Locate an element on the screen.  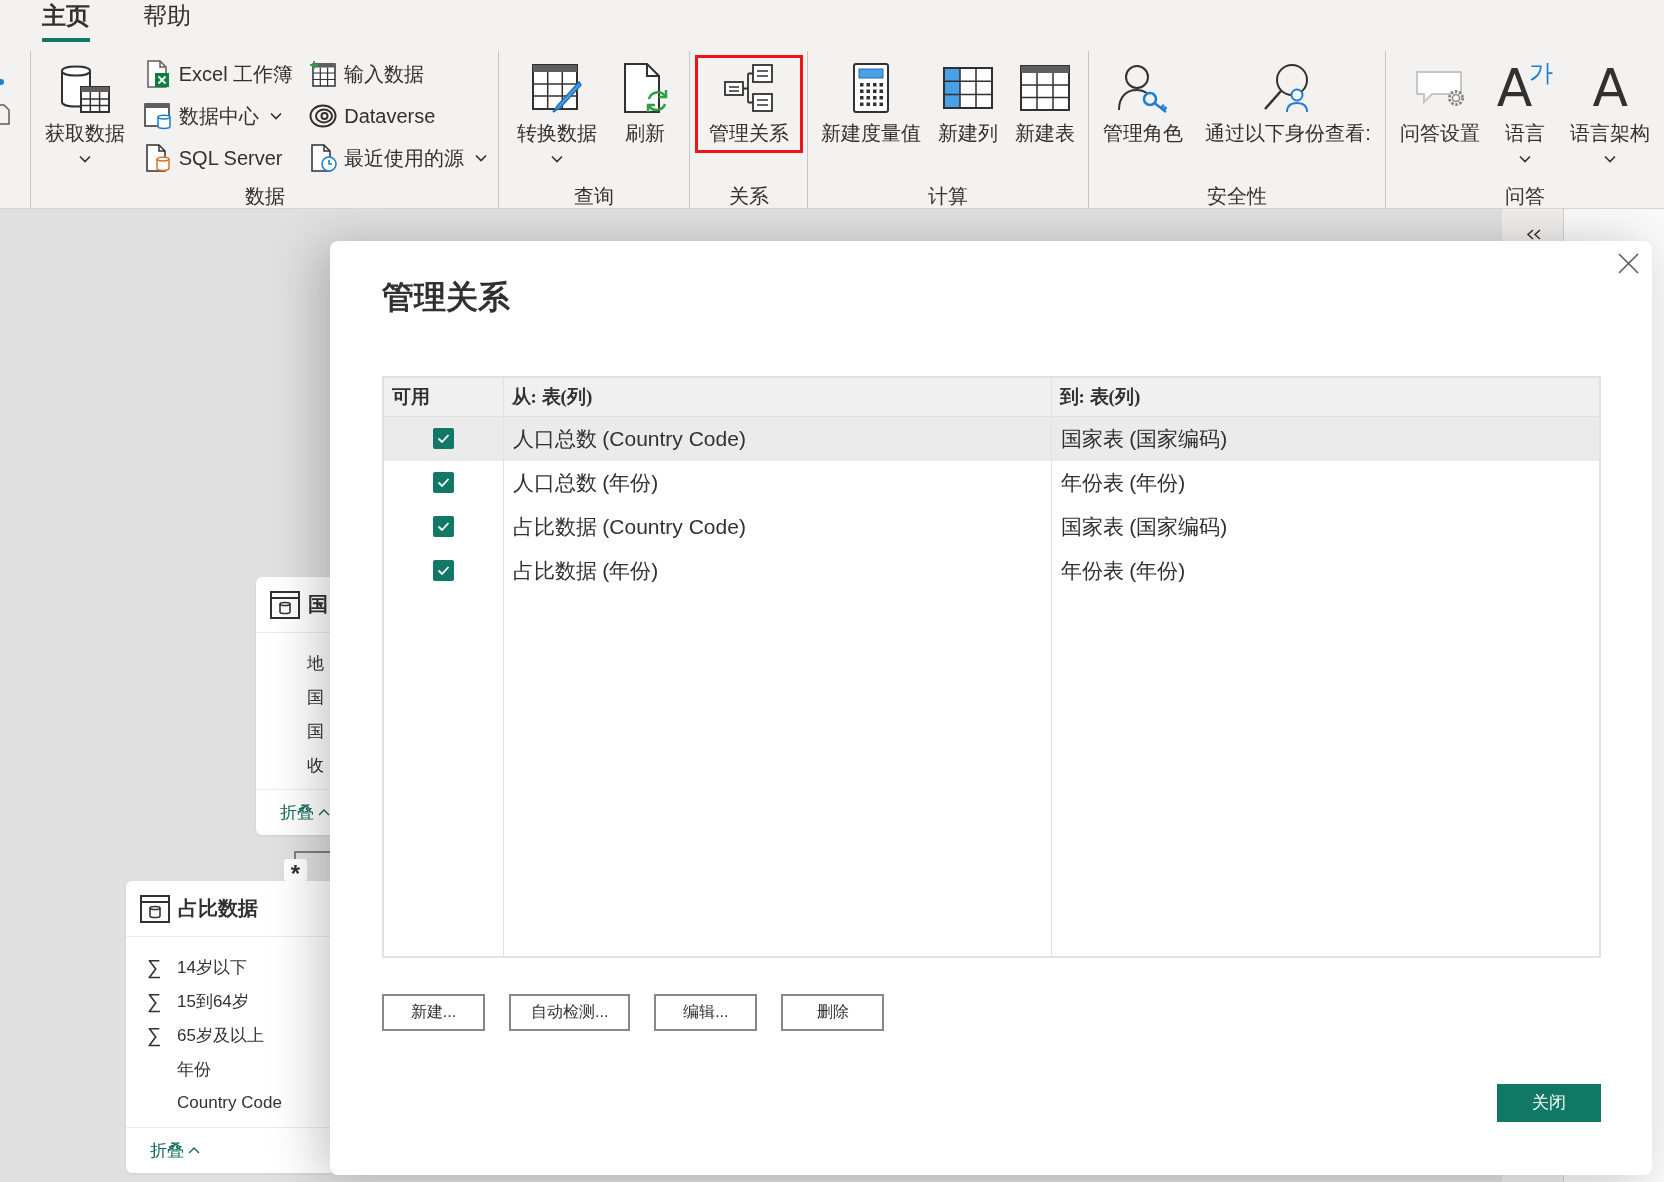
column-header: 从: 表(列) is located at coordinates (777, 397).